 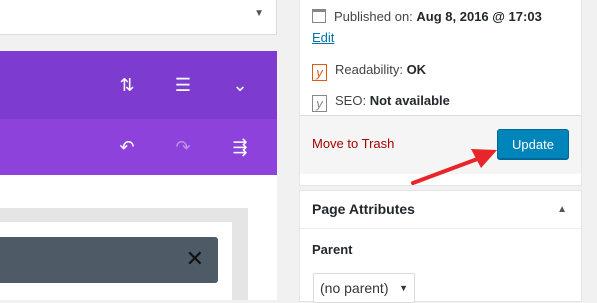 I want to click on top-dropdown: ▼, so click(x=138, y=17).